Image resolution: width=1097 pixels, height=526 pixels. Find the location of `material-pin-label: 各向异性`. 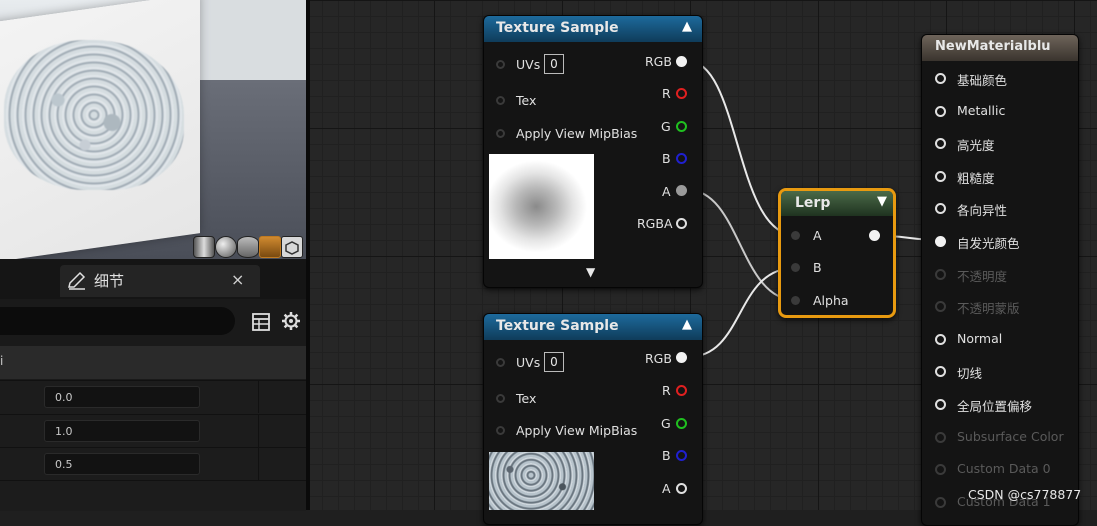

material-pin-label: 各向异性 is located at coordinates (982, 211).